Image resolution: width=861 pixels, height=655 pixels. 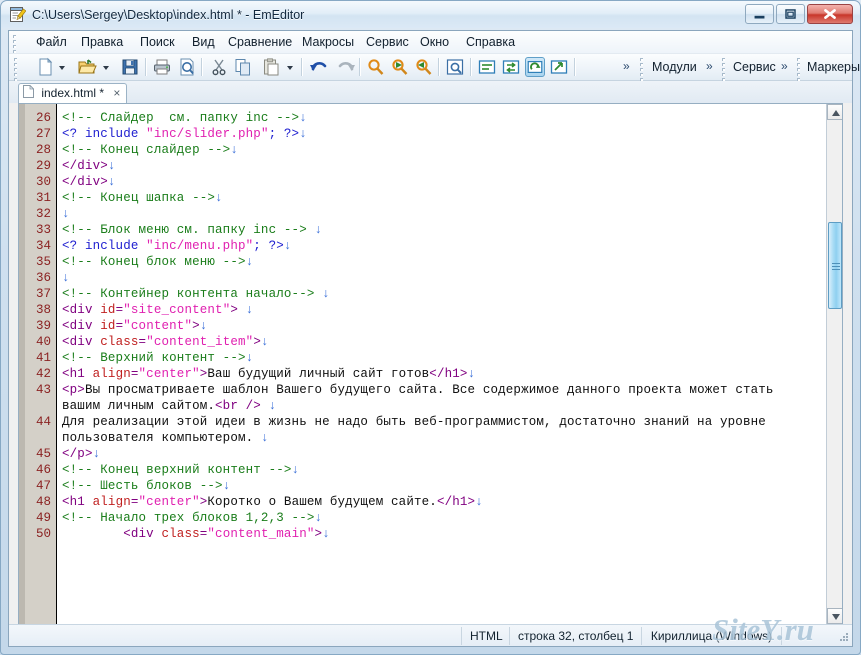 I want to click on code-line: <!-- Верхний контент -->↓, so click(x=157, y=358).